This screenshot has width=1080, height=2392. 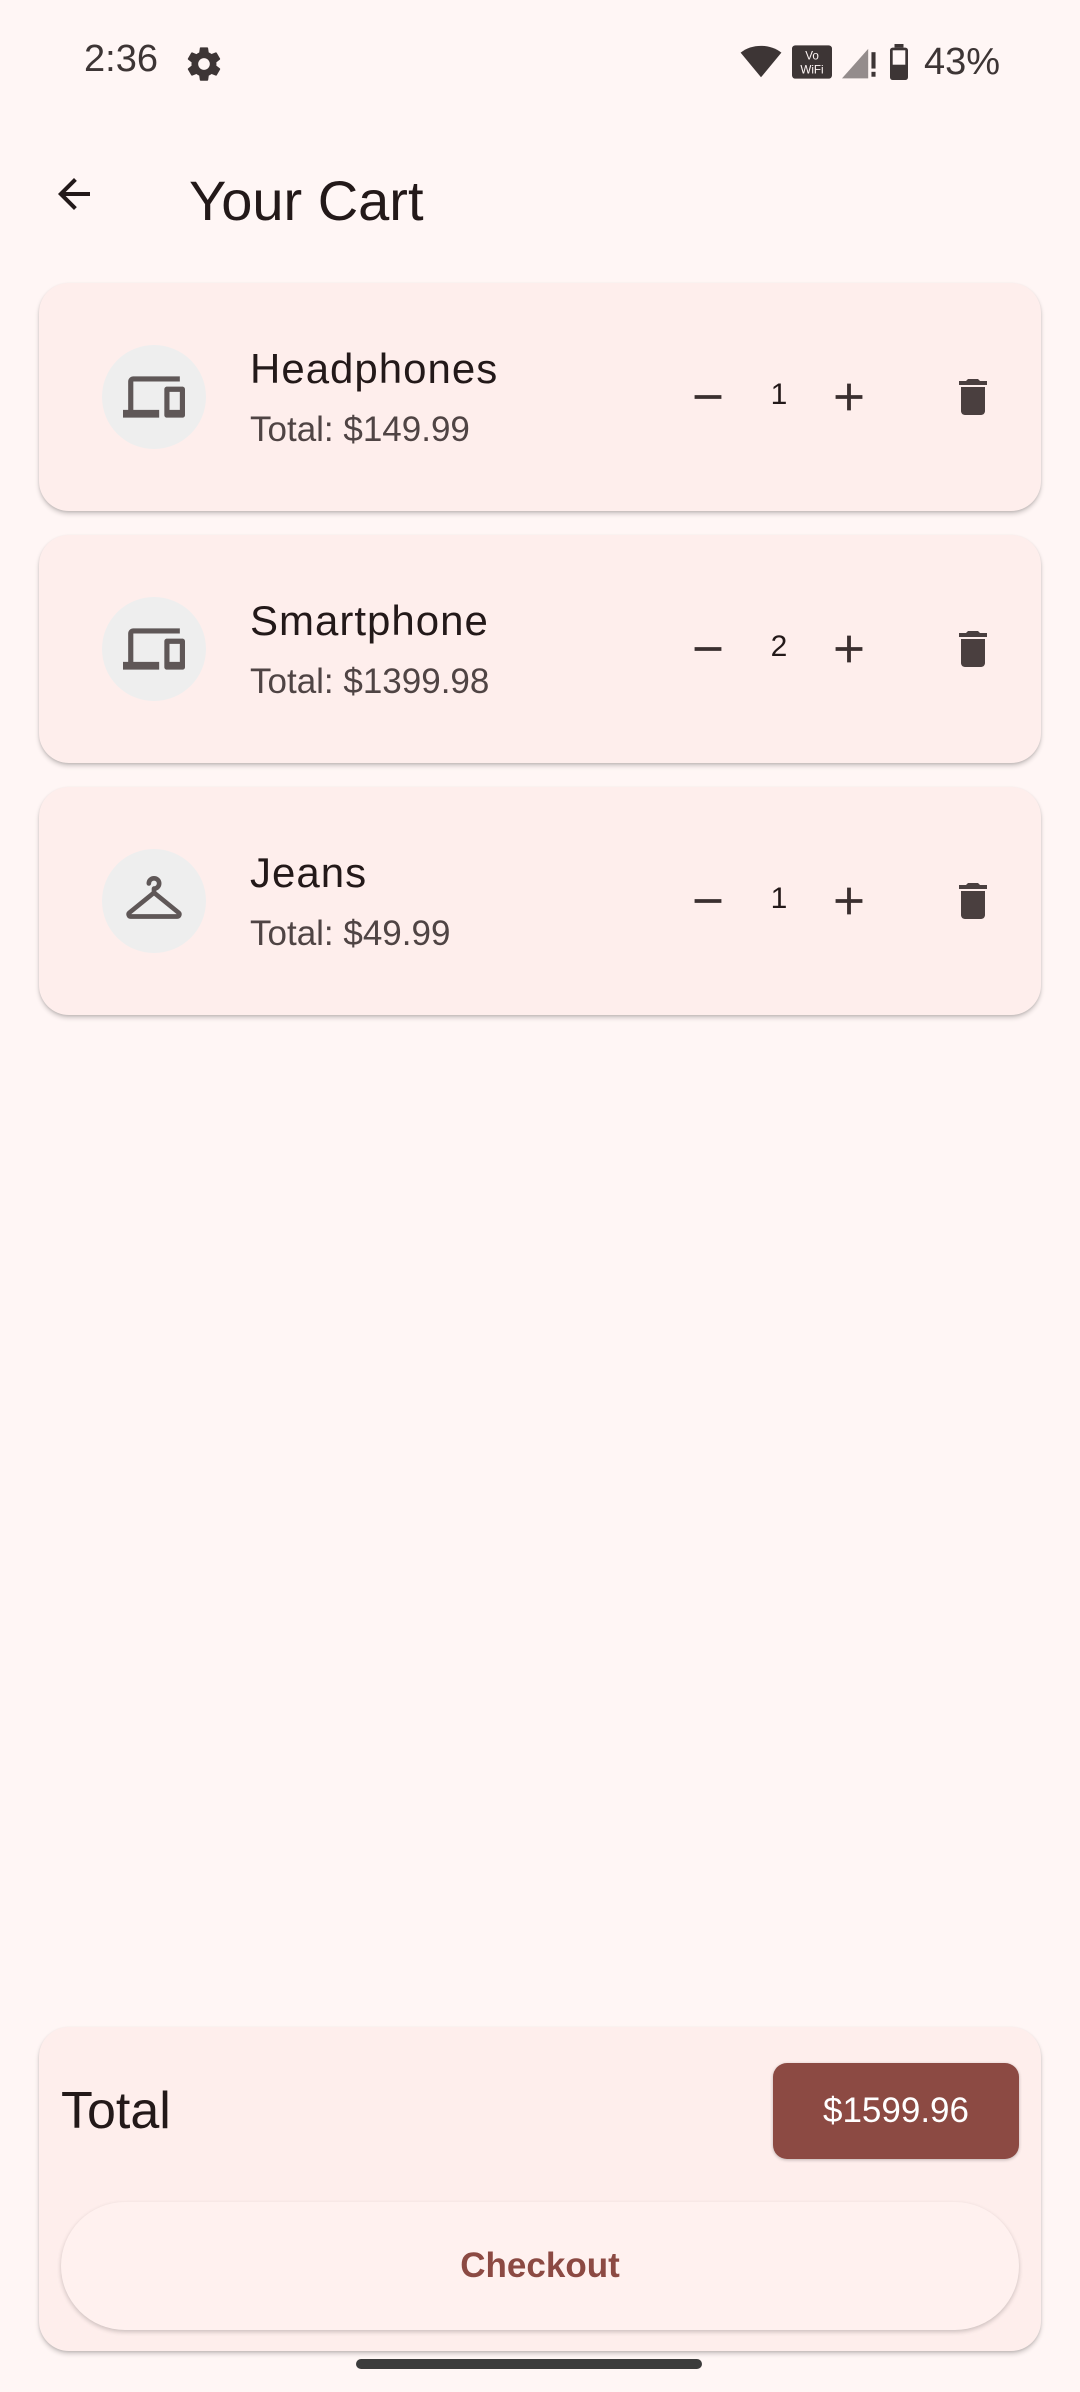 I want to click on total-label: Total, so click(x=116, y=2111).